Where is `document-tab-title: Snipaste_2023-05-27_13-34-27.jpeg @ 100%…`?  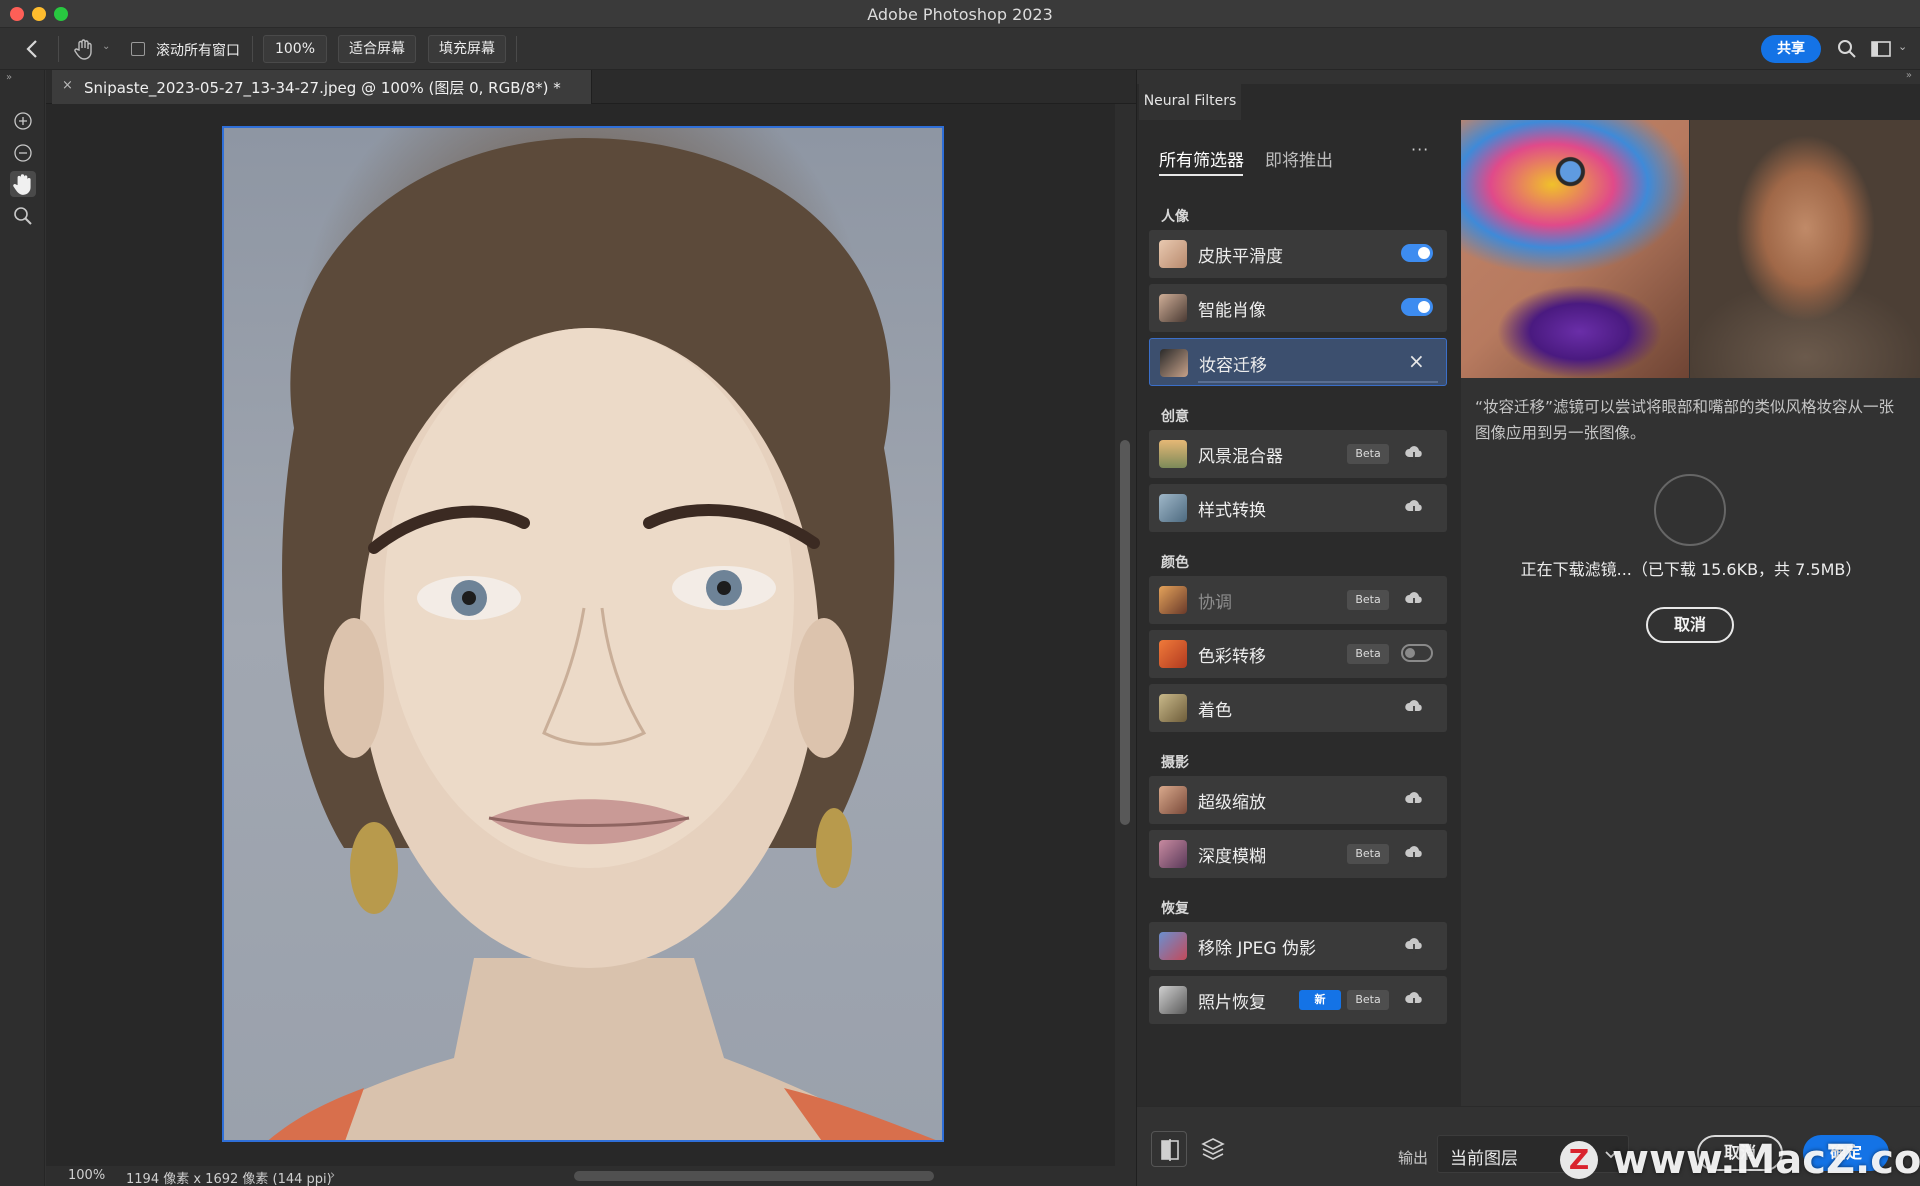
document-tab-title: Snipaste_2023-05-27_13-34-27.jpeg @ 100%… is located at coordinates (322, 88).